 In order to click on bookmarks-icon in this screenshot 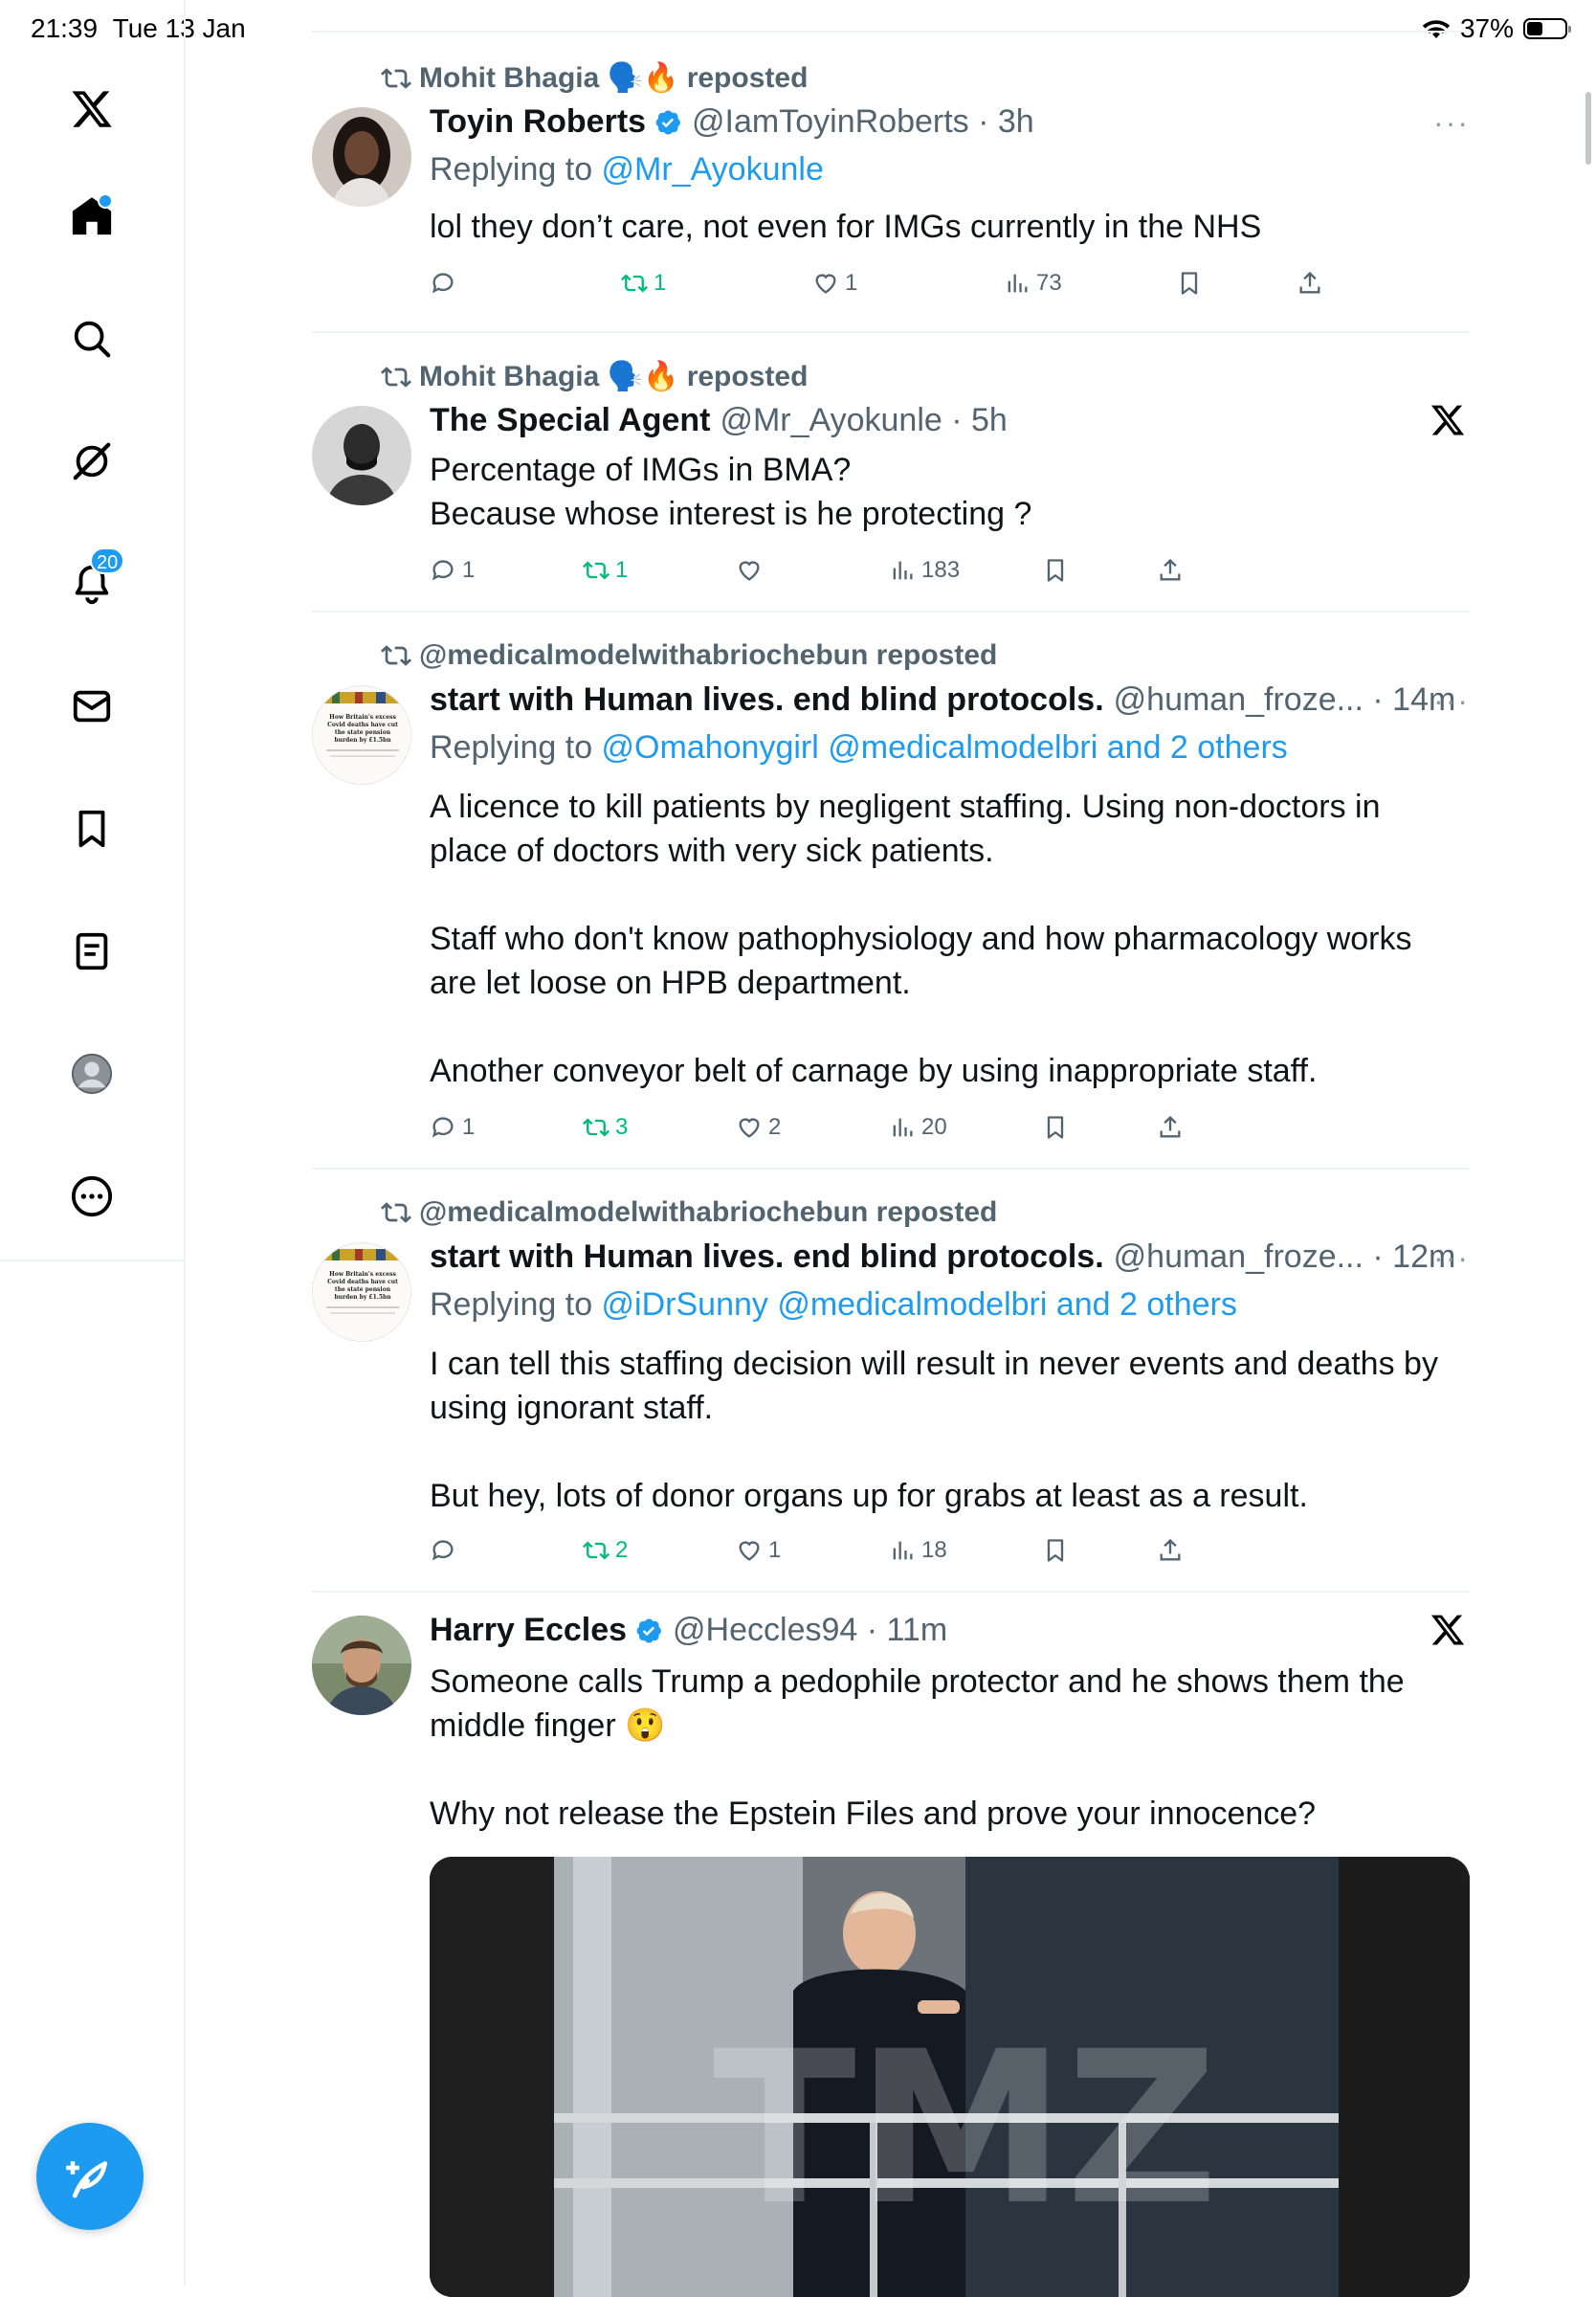, I will do `click(92, 829)`.